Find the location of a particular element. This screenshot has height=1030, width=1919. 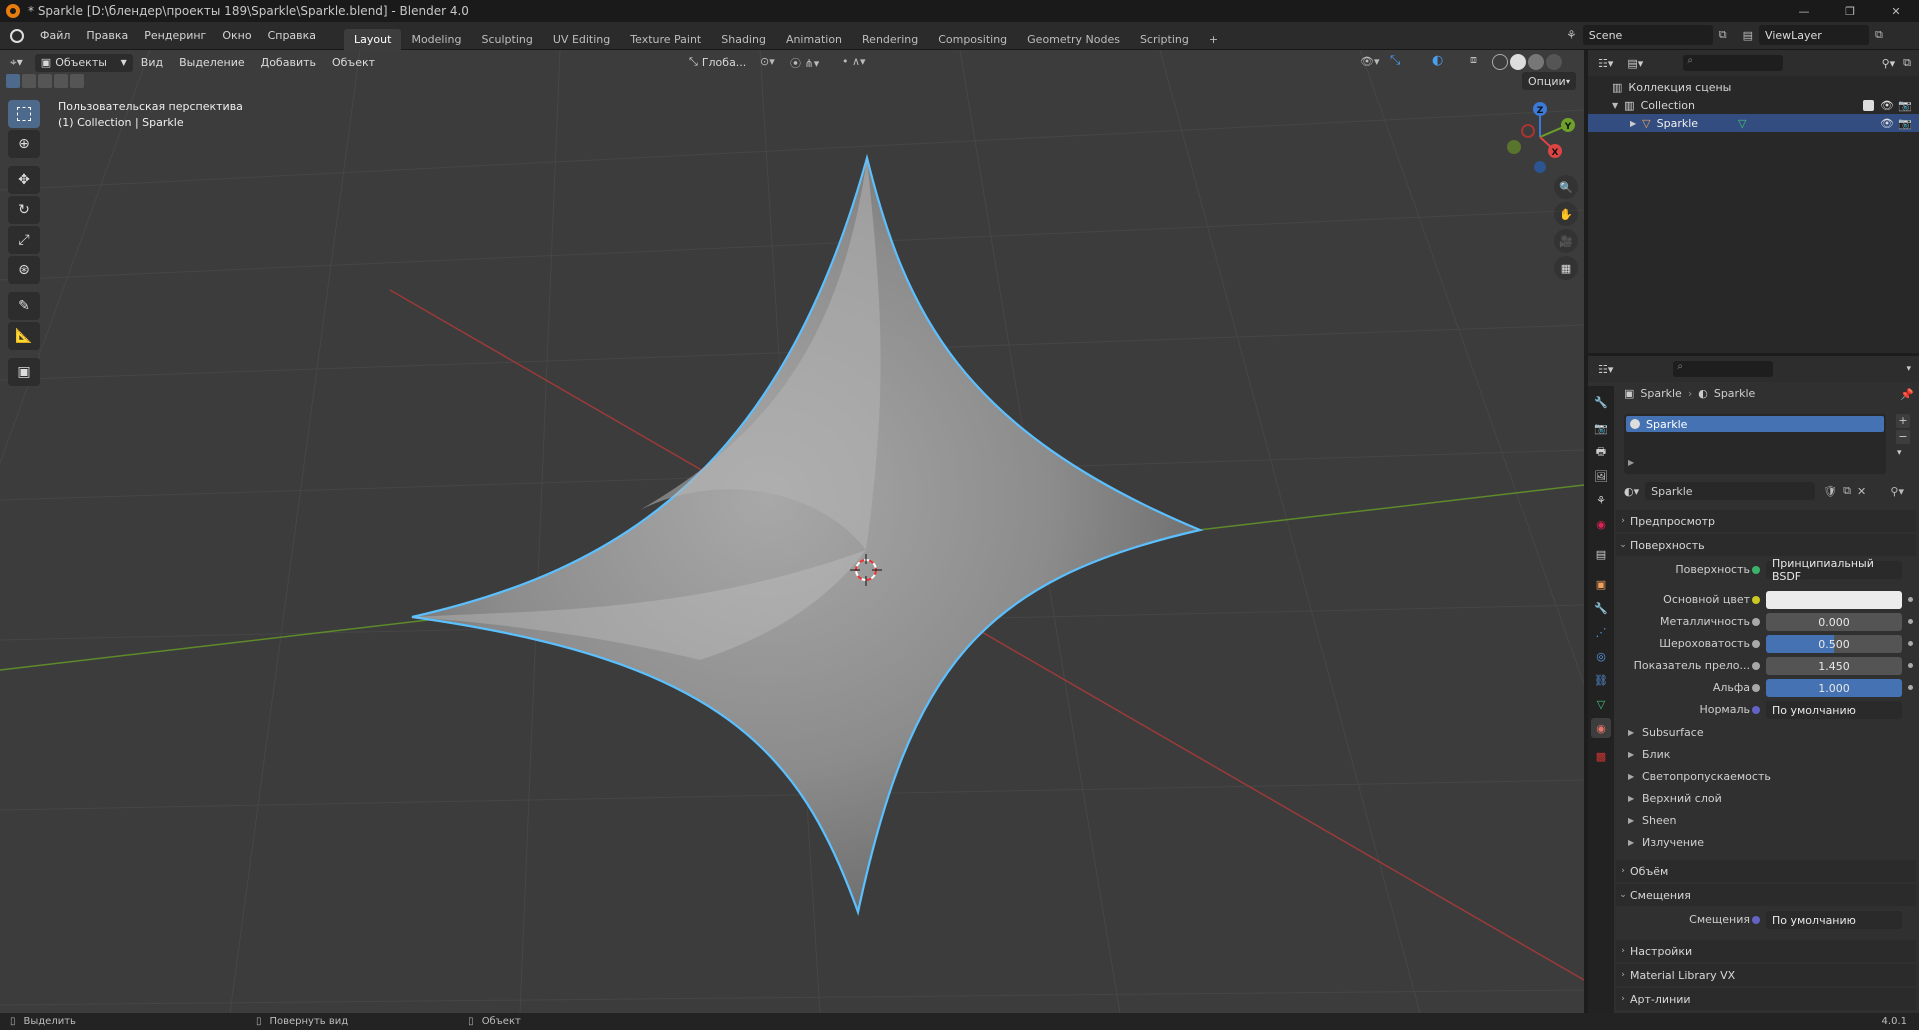

new-collection-icon: ⧉ is located at coordinates (1907, 63).